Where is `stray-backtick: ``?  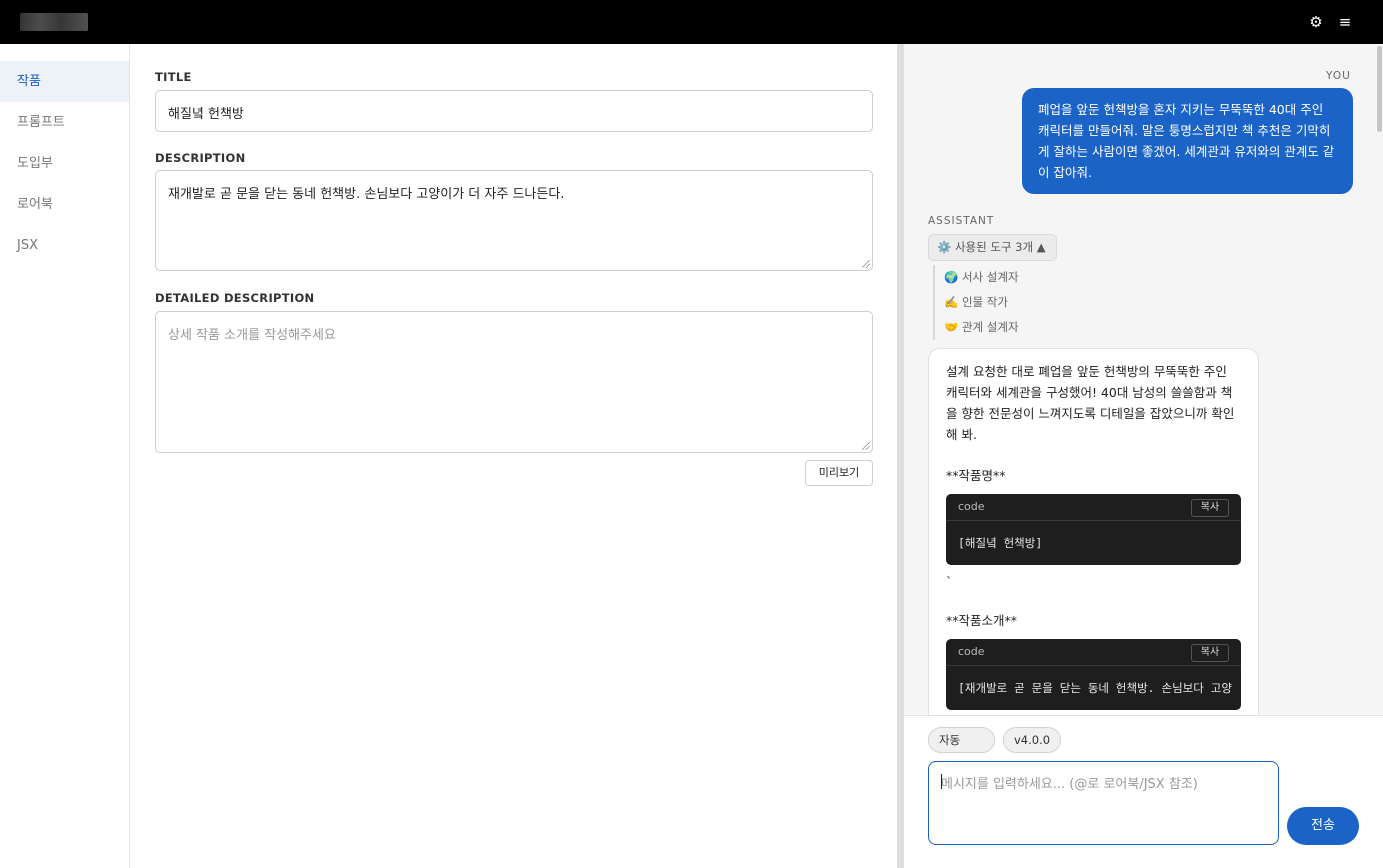 stray-backtick: ` is located at coordinates (949, 581).